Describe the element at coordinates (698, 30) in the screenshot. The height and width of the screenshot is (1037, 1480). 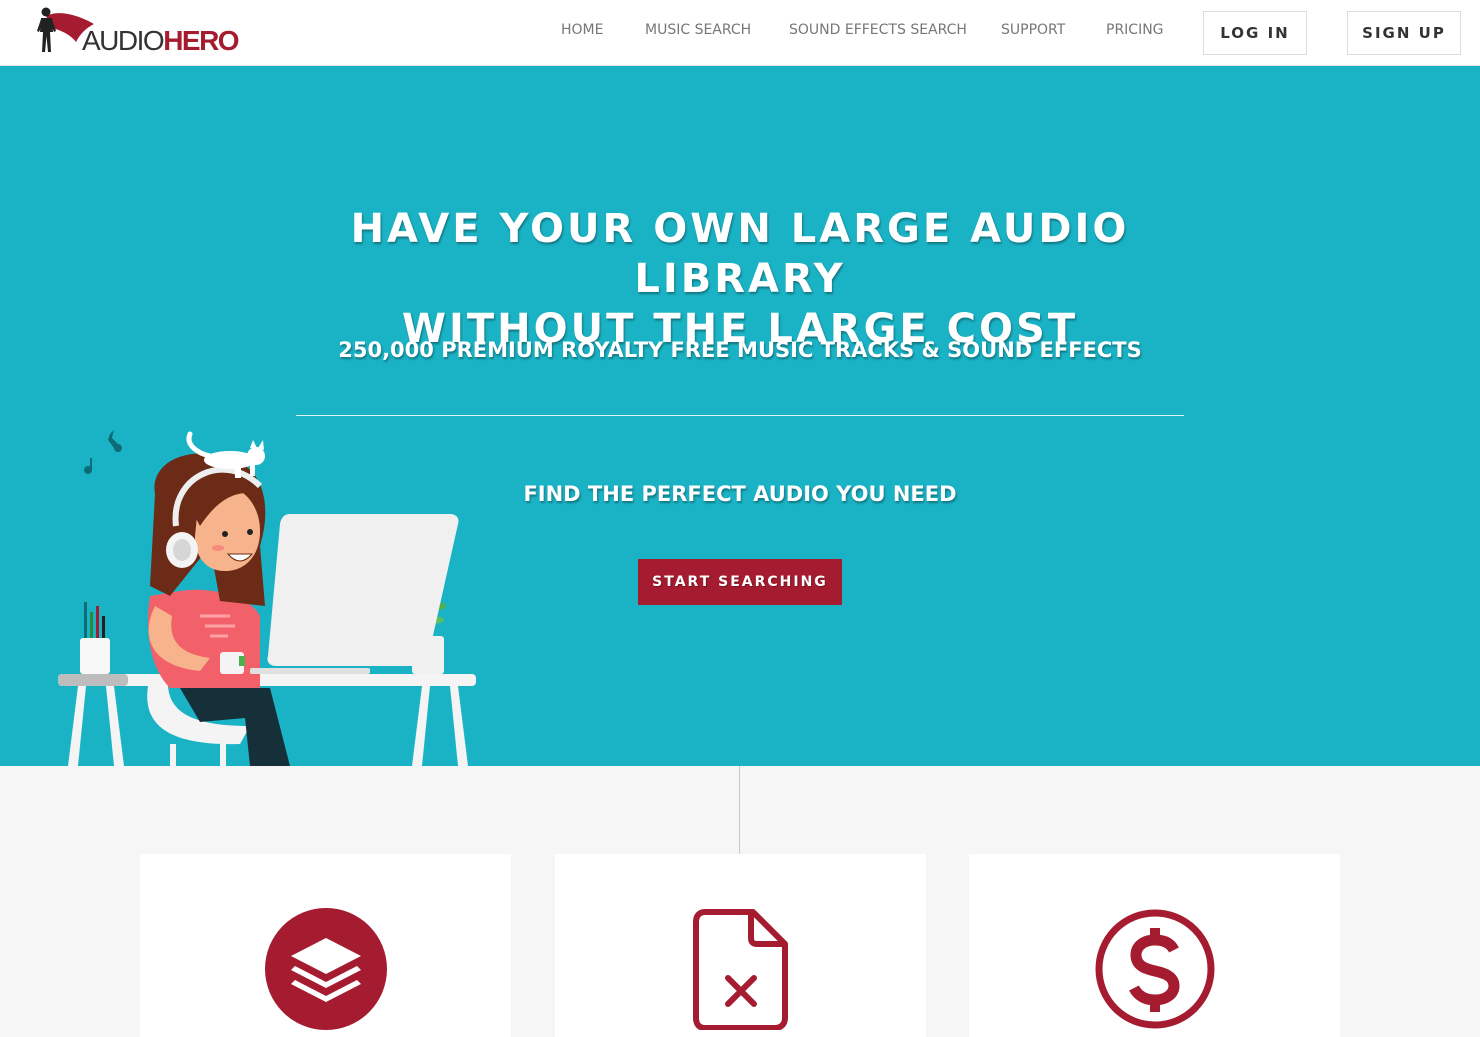
I see `nav-music-search: MUSIC SEARCH` at that location.